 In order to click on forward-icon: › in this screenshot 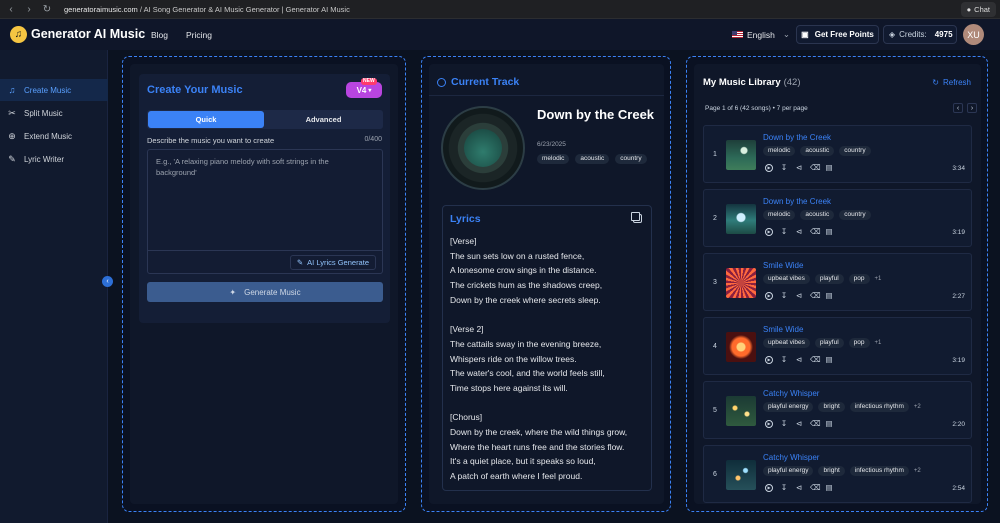, I will do `click(29, 9)`.